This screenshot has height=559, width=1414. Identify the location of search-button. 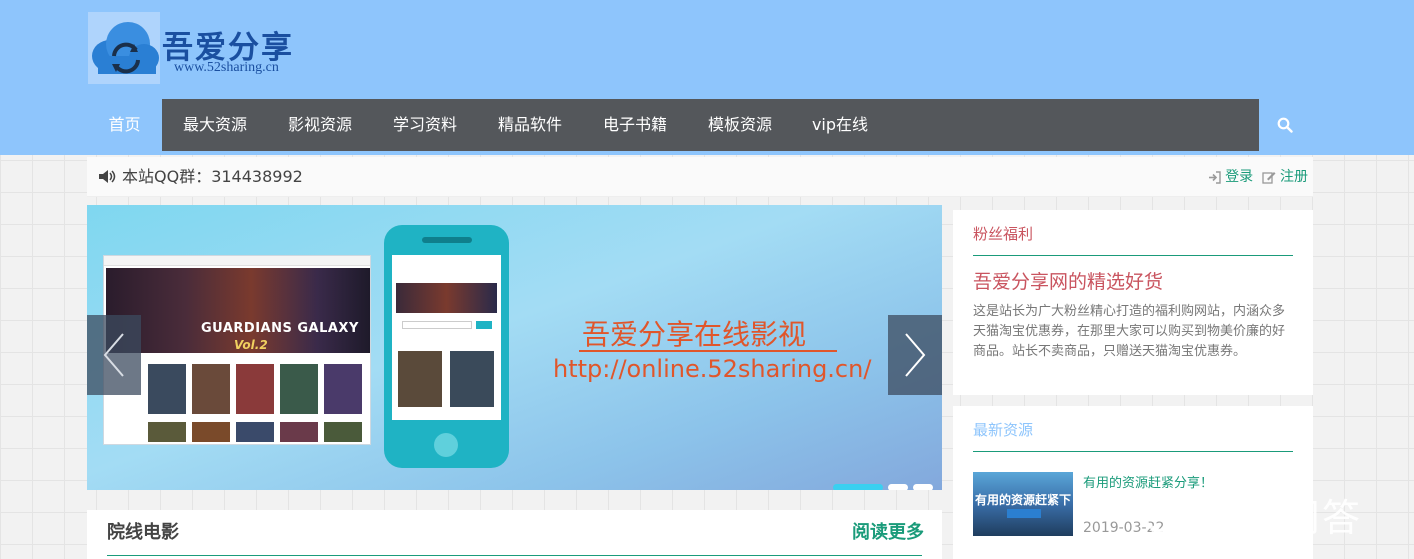
(1285, 125).